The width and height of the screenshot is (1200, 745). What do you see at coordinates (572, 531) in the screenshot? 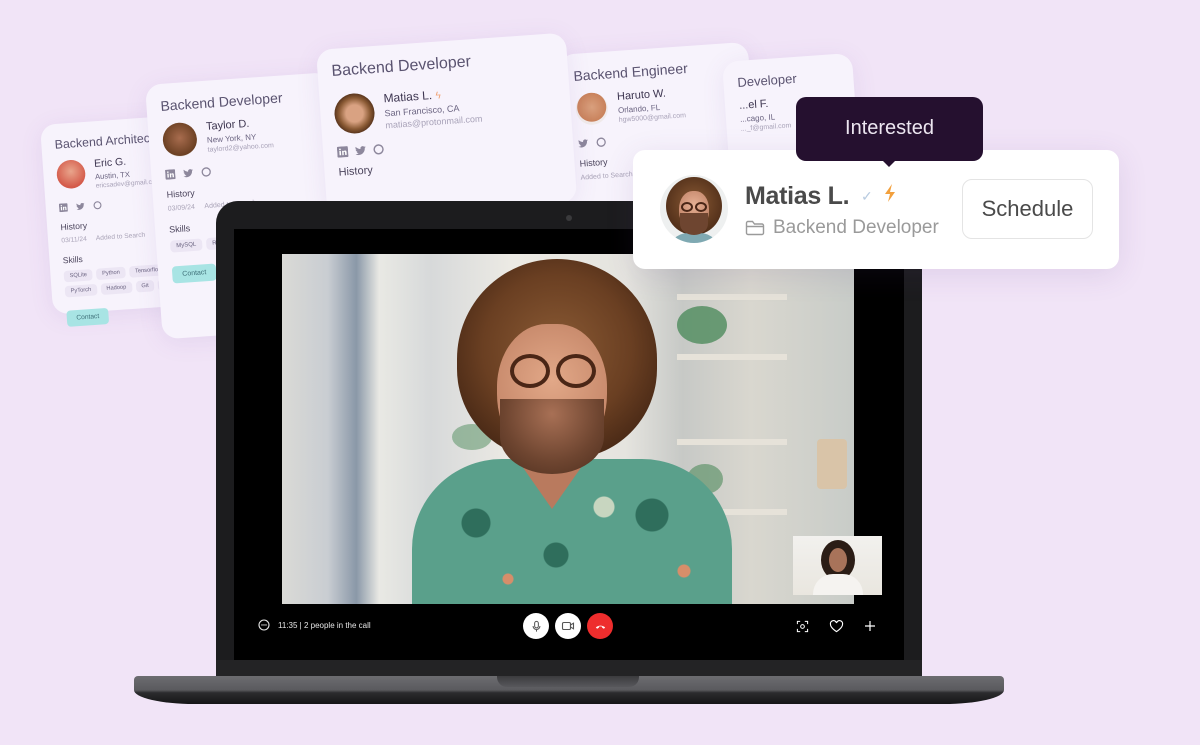
I see `person-shirt` at bounding box center [572, 531].